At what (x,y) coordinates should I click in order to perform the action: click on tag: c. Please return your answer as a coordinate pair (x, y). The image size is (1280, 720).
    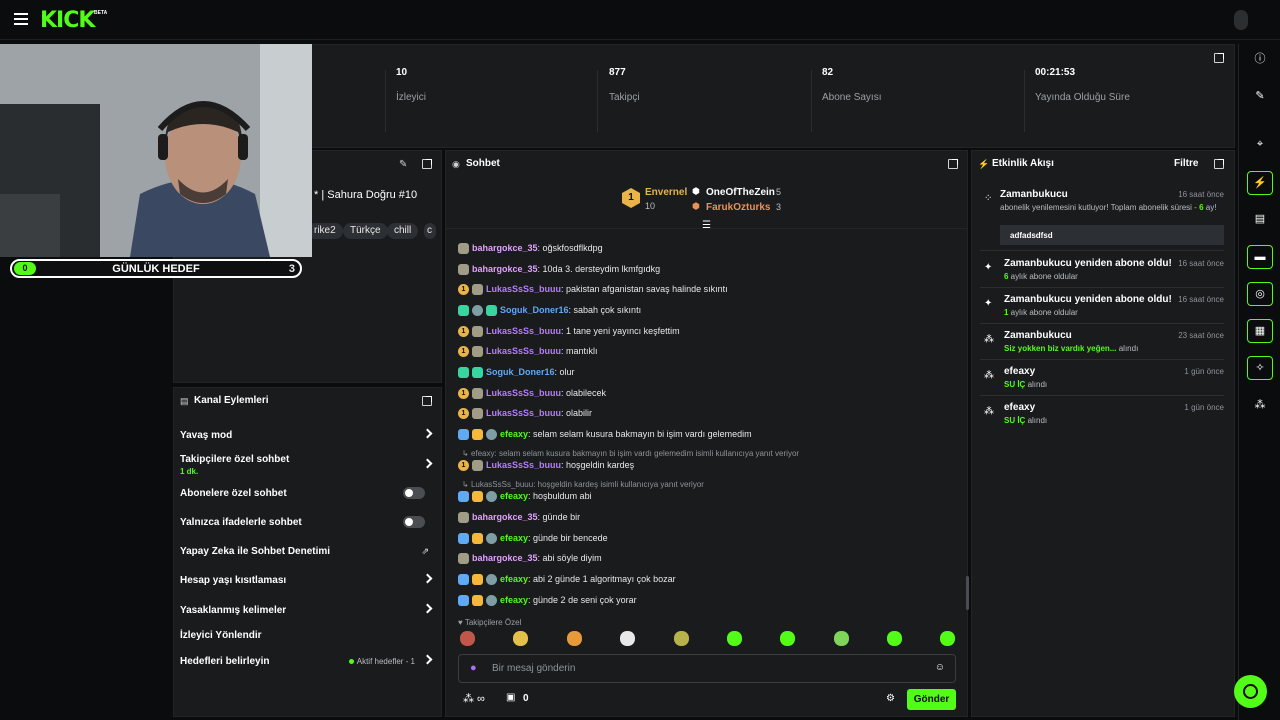
    Looking at the image, I should click on (430, 231).